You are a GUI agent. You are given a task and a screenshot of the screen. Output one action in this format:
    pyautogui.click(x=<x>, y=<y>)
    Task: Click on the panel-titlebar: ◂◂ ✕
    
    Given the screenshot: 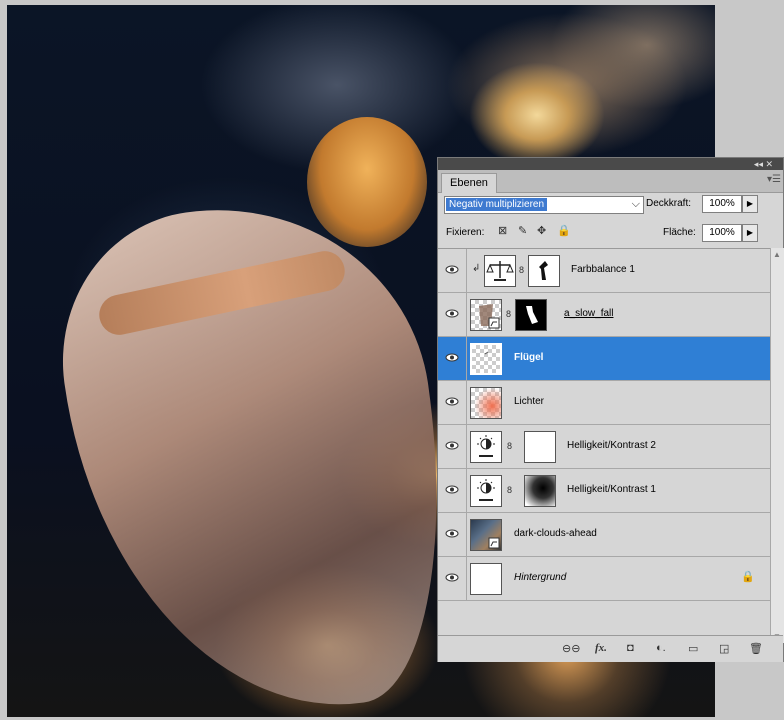 What is the action you would take?
    pyautogui.click(x=610, y=164)
    